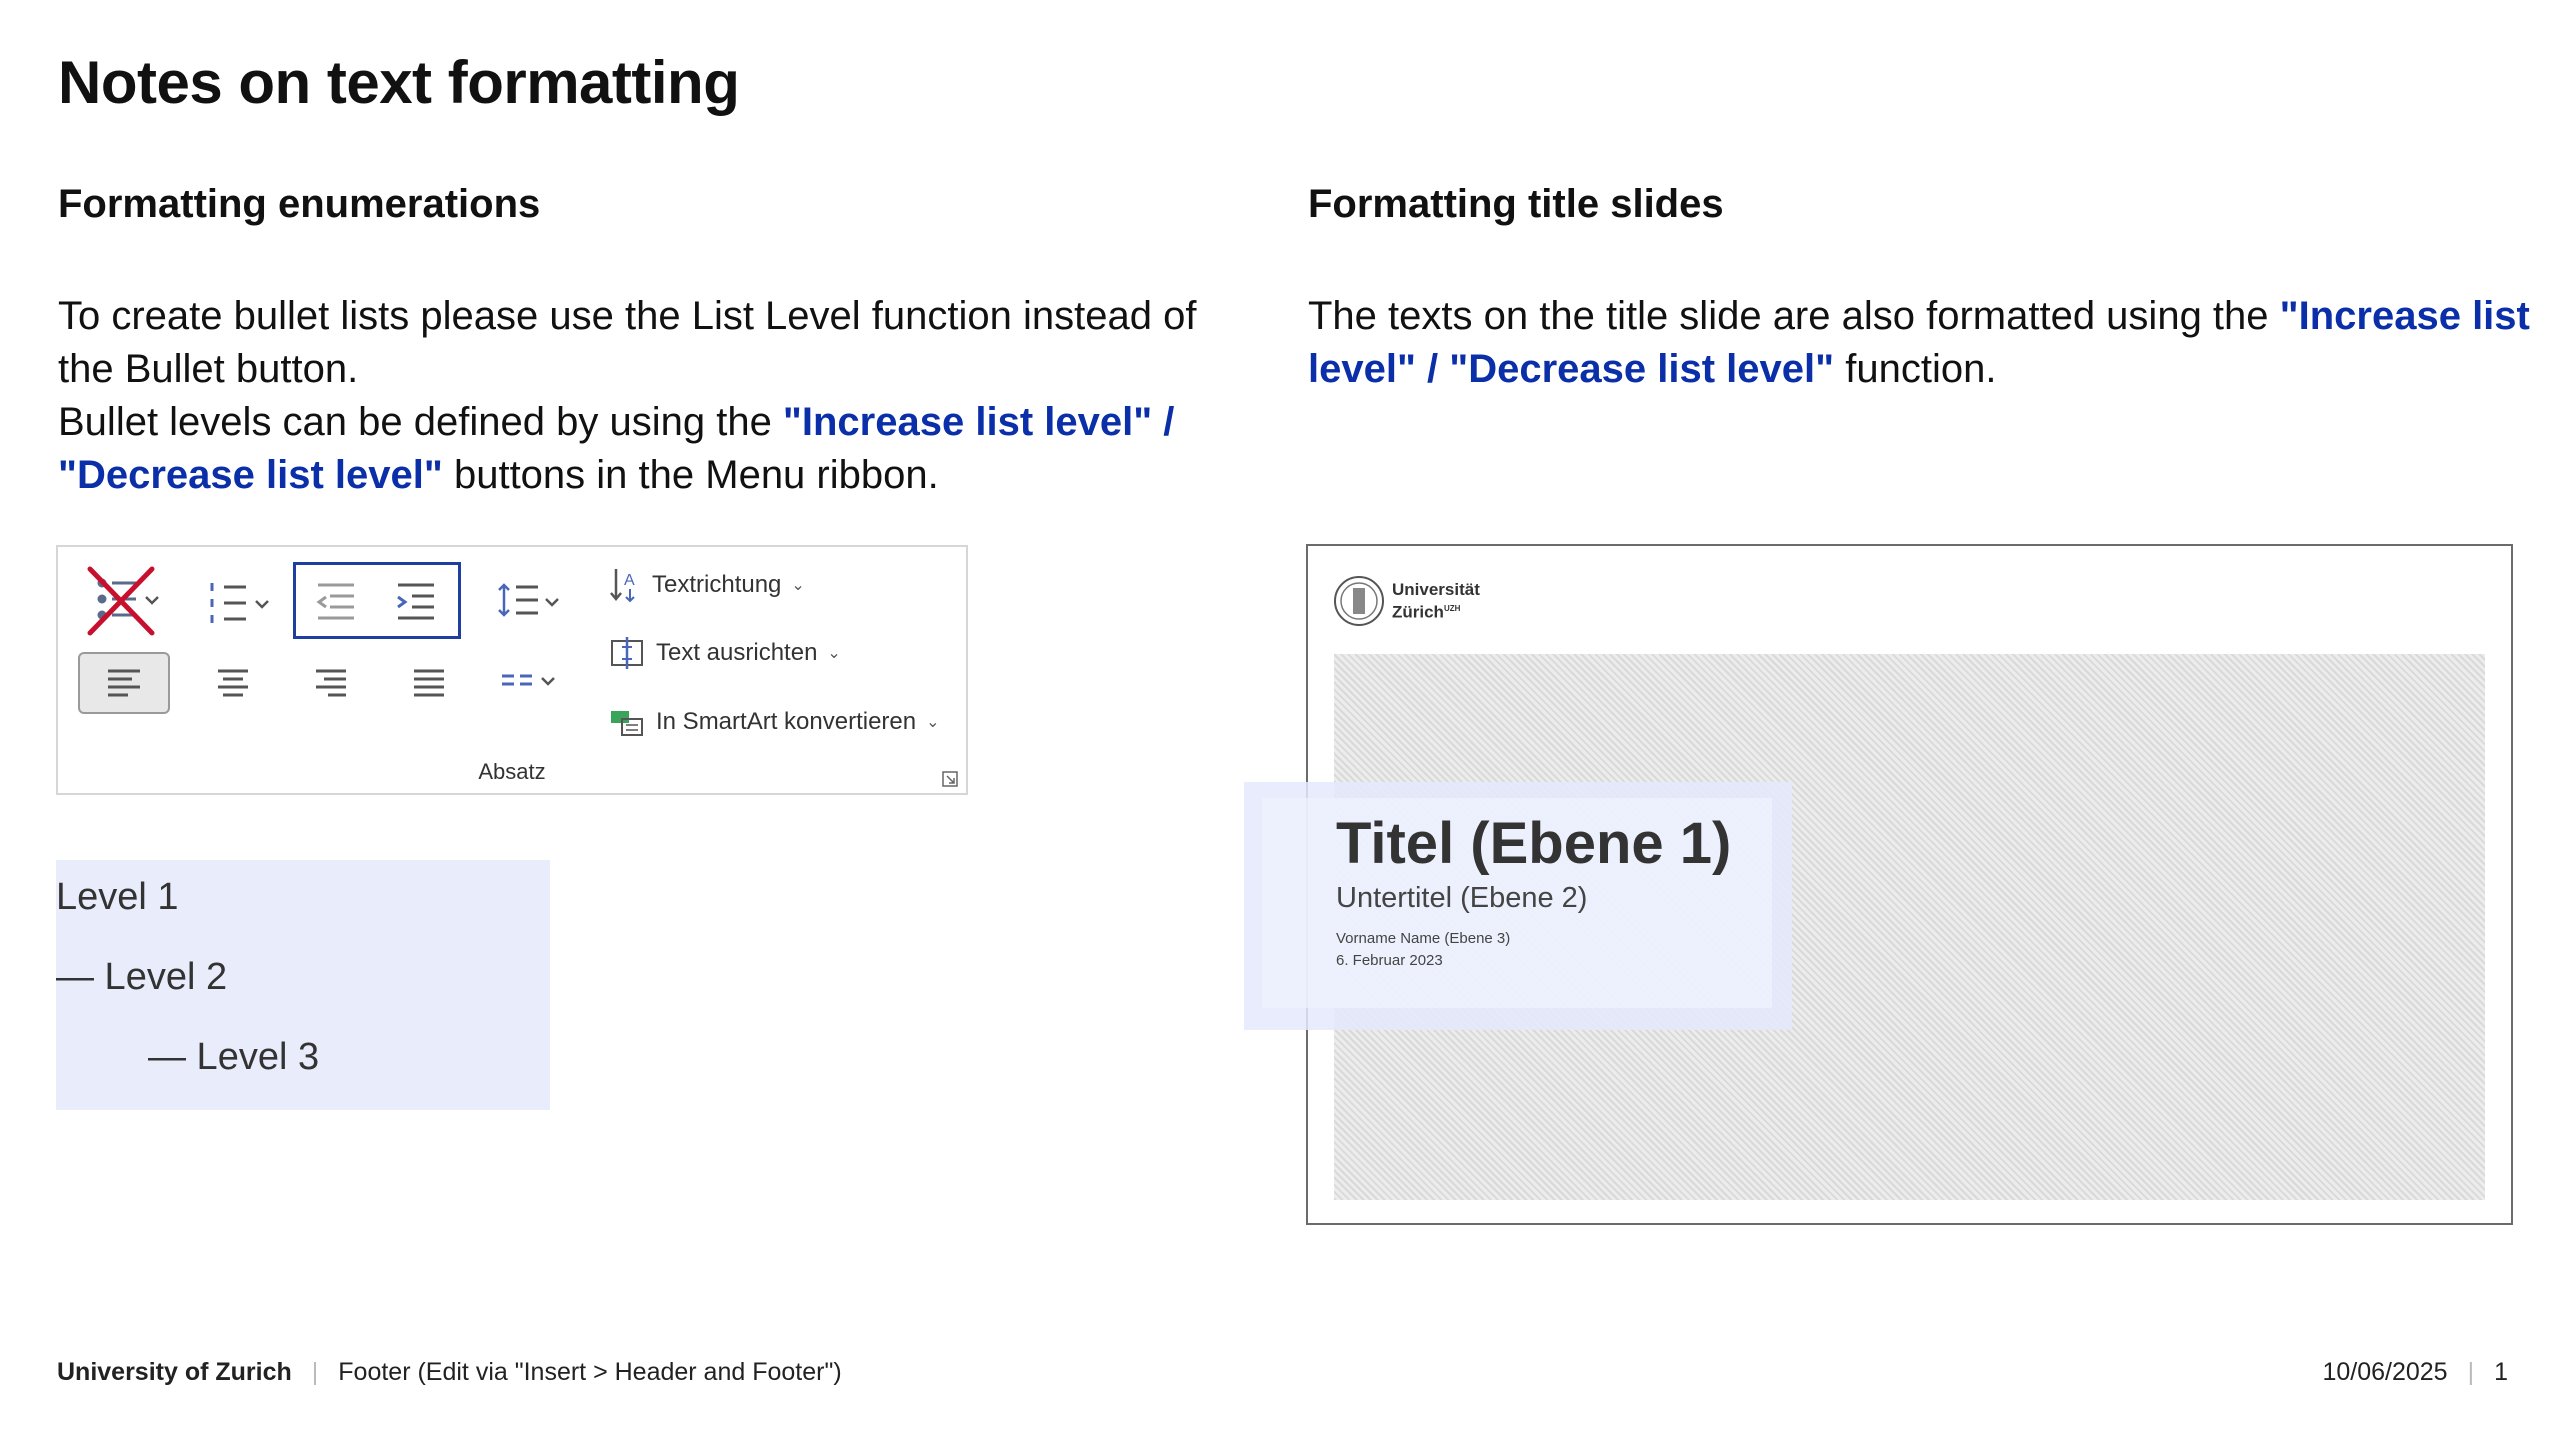 The width and height of the screenshot is (2560, 1440). What do you see at coordinates (1462, 898) in the screenshot?
I see `preview-subtitle: Untertitel (Ebene 2)` at bounding box center [1462, 898].